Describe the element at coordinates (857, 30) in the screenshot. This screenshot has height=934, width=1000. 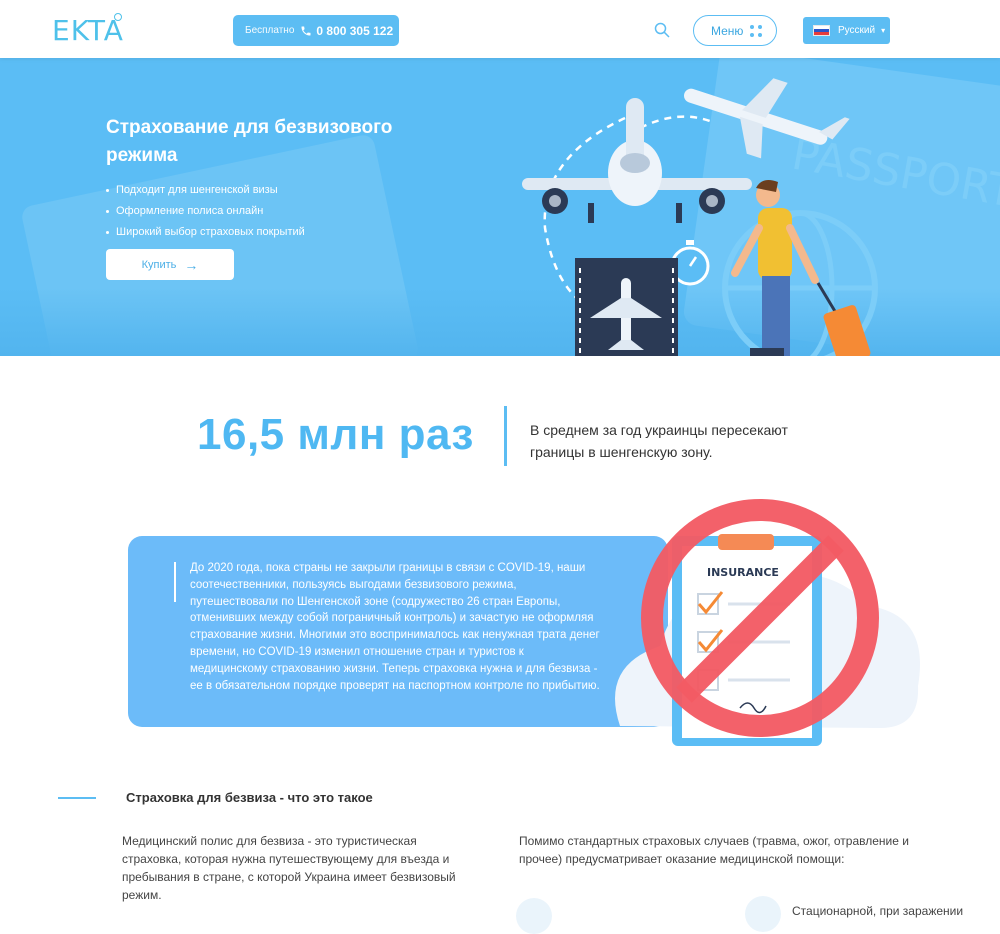
I see `language-label: Русский` at that location.